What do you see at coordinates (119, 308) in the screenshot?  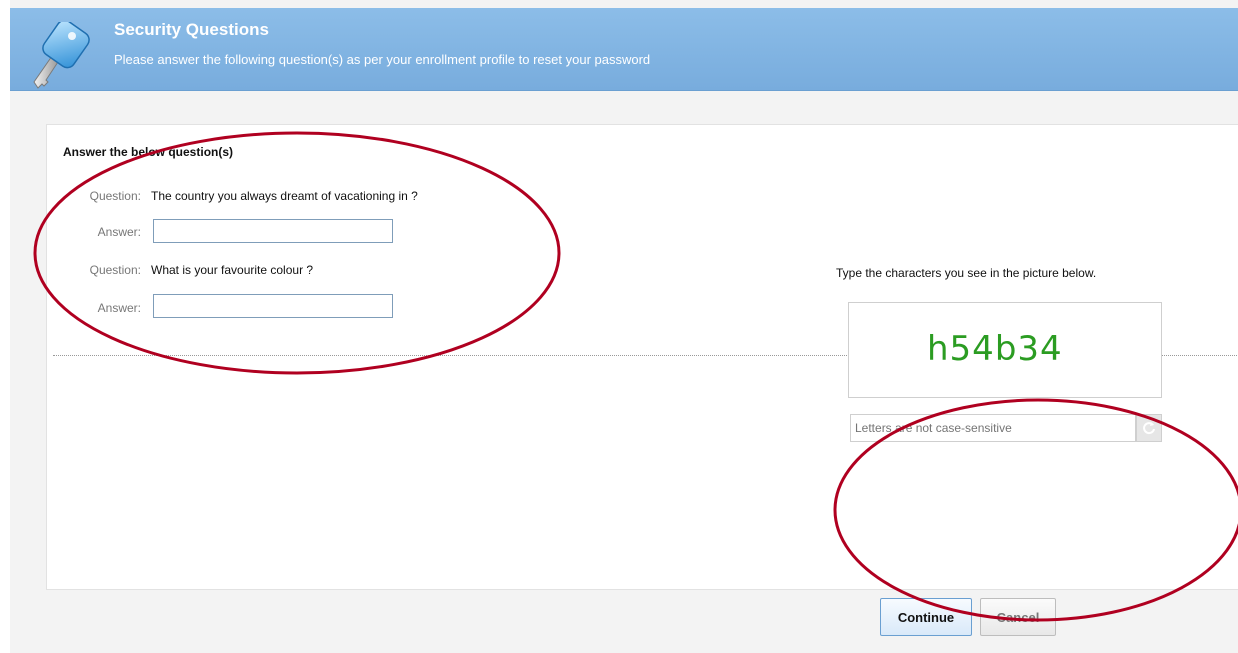 I see `answer-label-2: Answer:` at bounding box center [119, 308].